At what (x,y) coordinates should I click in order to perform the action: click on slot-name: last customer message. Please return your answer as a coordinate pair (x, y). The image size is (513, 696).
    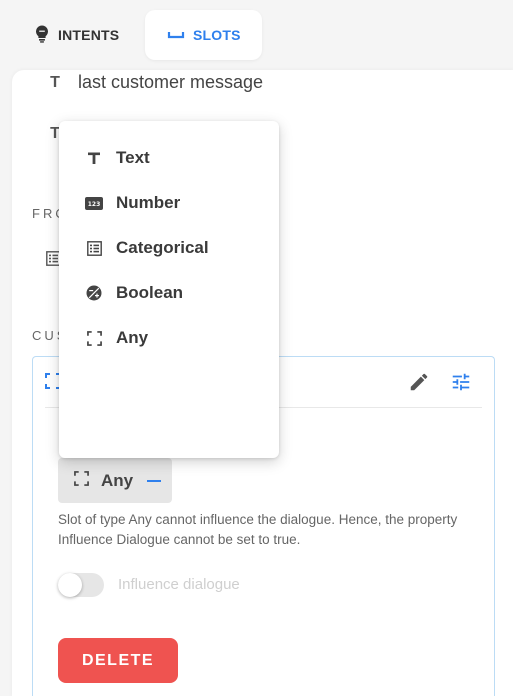
    Looking at the image, I should click on (171, 82).